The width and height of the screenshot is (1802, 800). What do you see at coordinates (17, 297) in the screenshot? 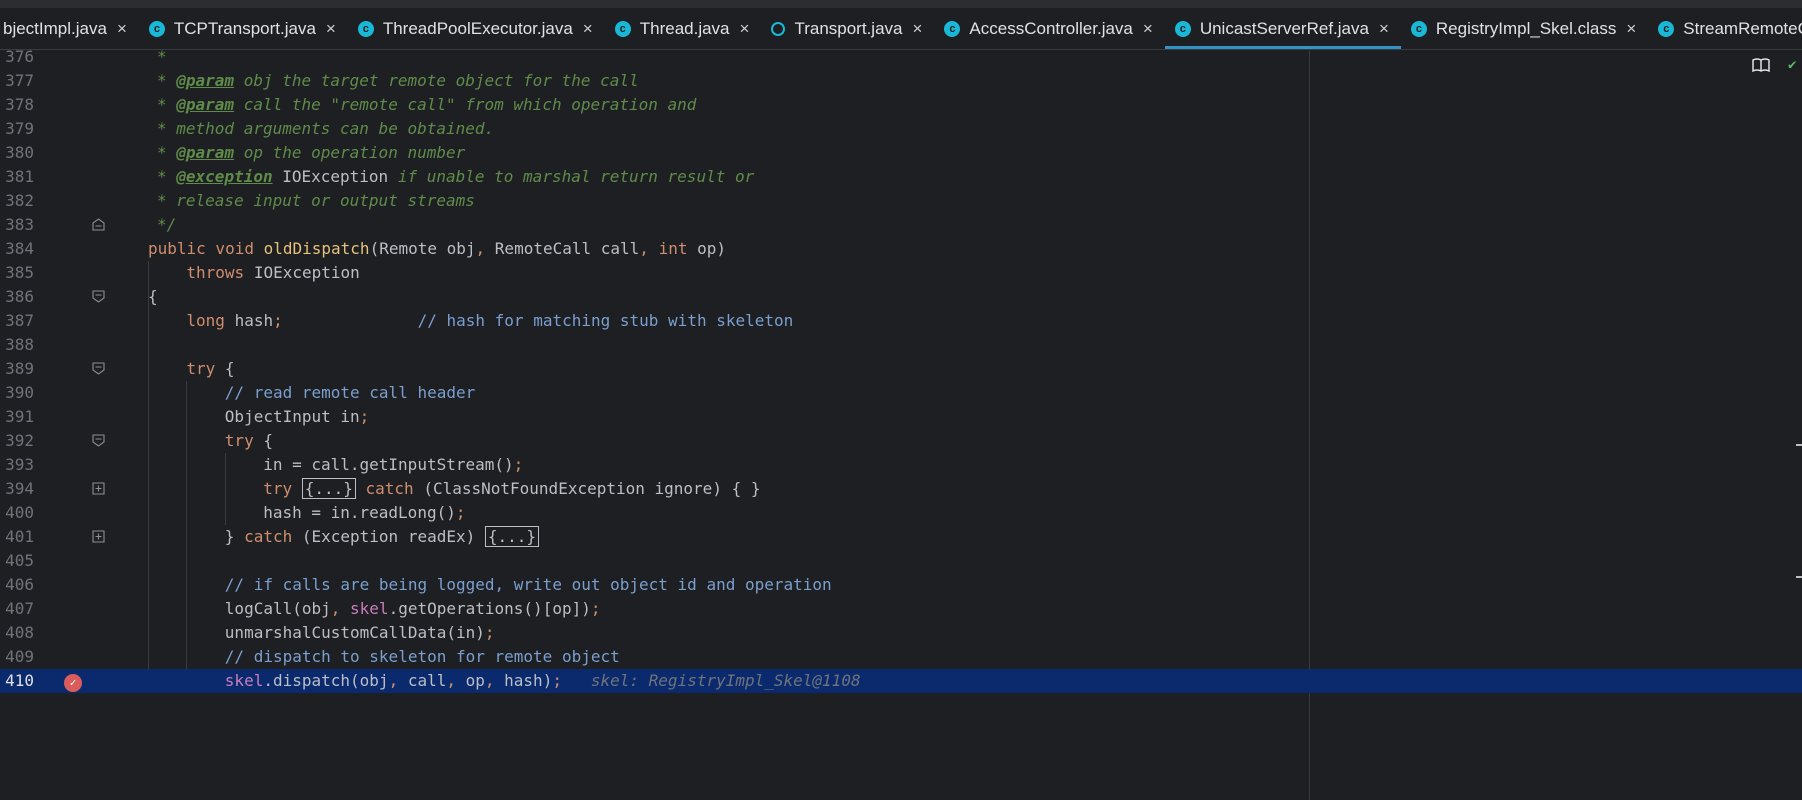
I see `line-number: 386` at bounding box center [17, 297].